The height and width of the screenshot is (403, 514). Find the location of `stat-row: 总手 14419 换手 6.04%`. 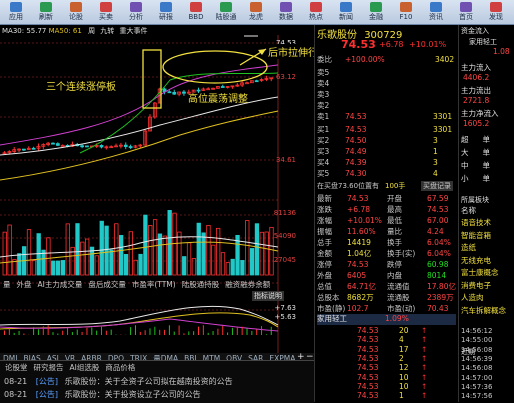

stat-row: 总手 14419 换手 6.04% is located at coordinates (386, 243).